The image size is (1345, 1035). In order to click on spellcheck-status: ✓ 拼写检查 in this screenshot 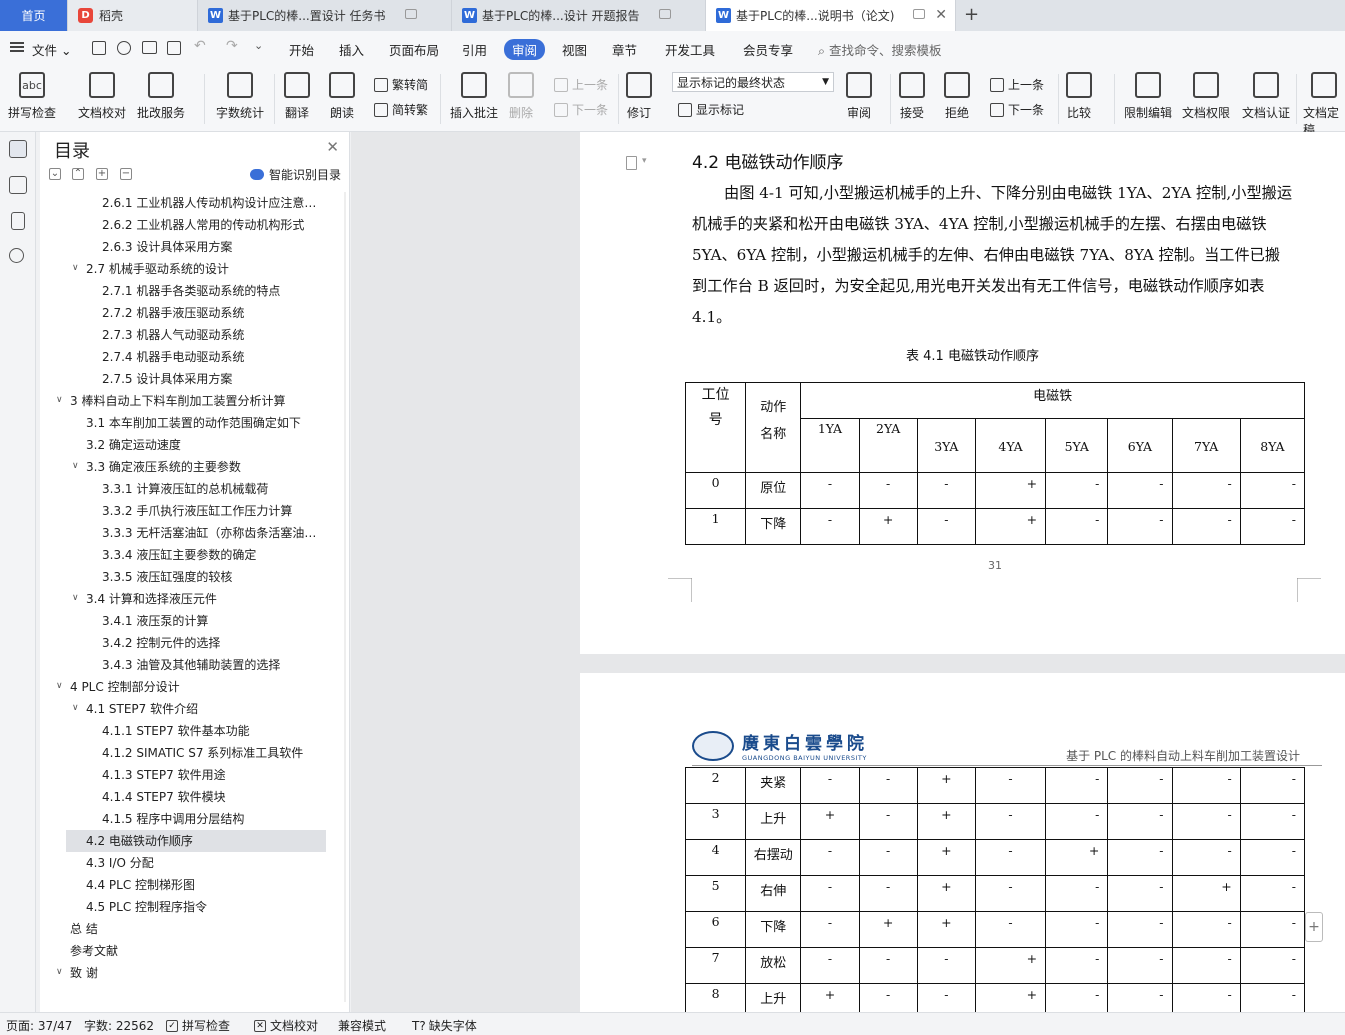, I will do `click(198, 1025)`.